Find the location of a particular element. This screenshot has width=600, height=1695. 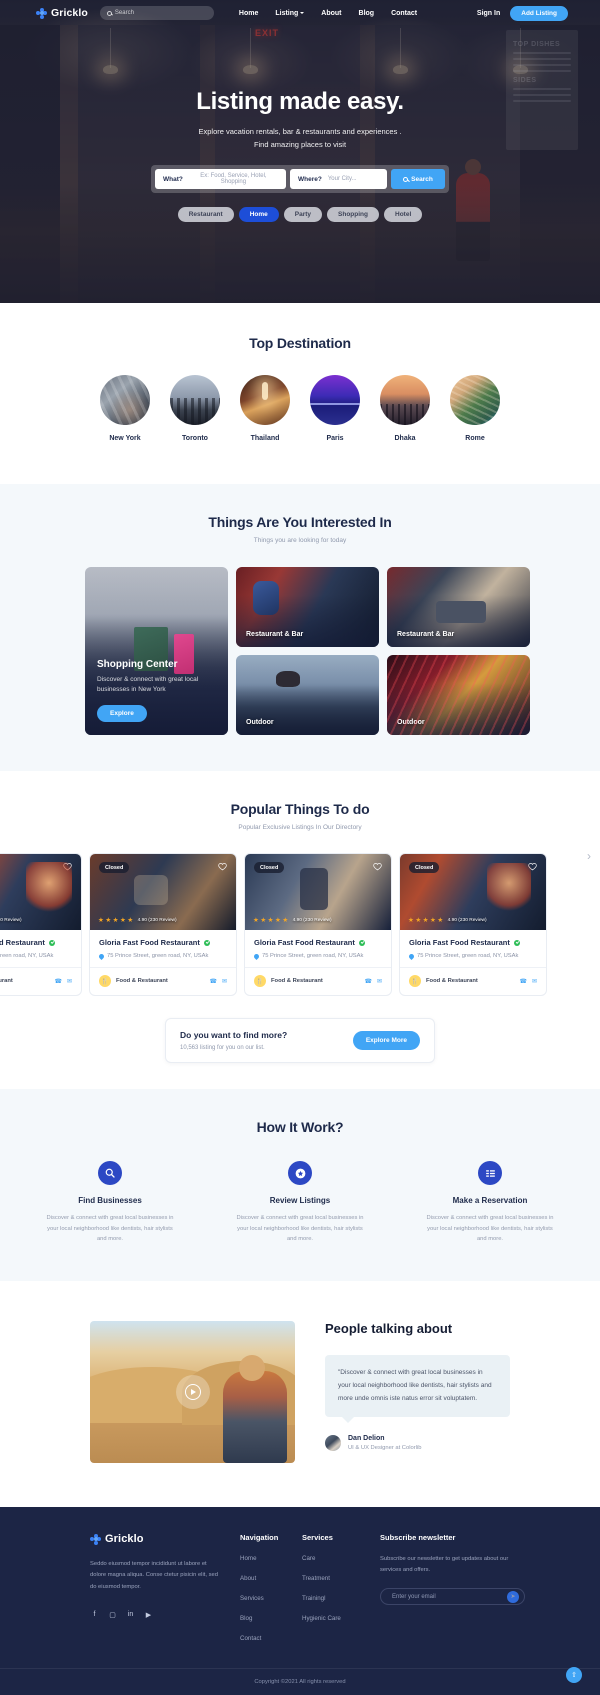

pill-restaurant: Restaurant is located at coordinates (205, 215).